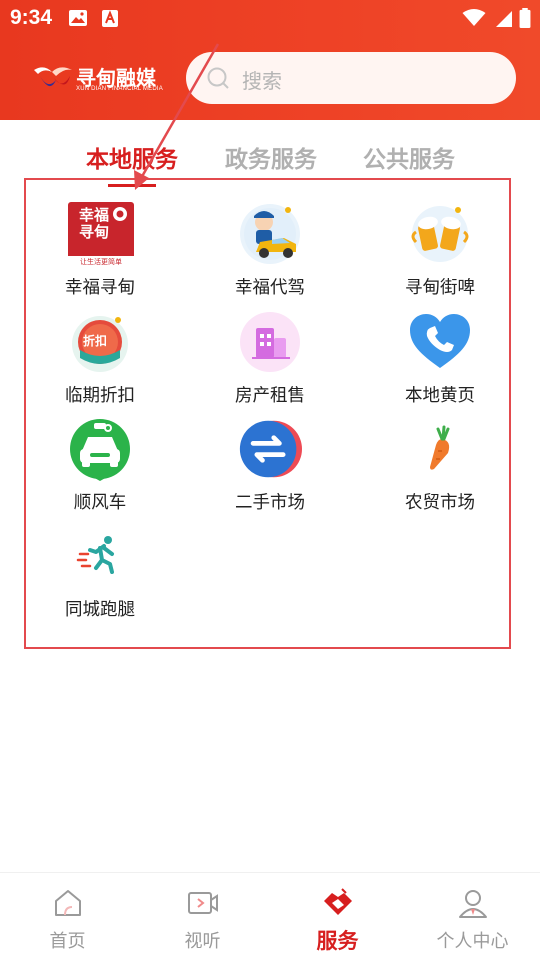  I want to click on tab-public-services: 公共服务, so click(409, 157).